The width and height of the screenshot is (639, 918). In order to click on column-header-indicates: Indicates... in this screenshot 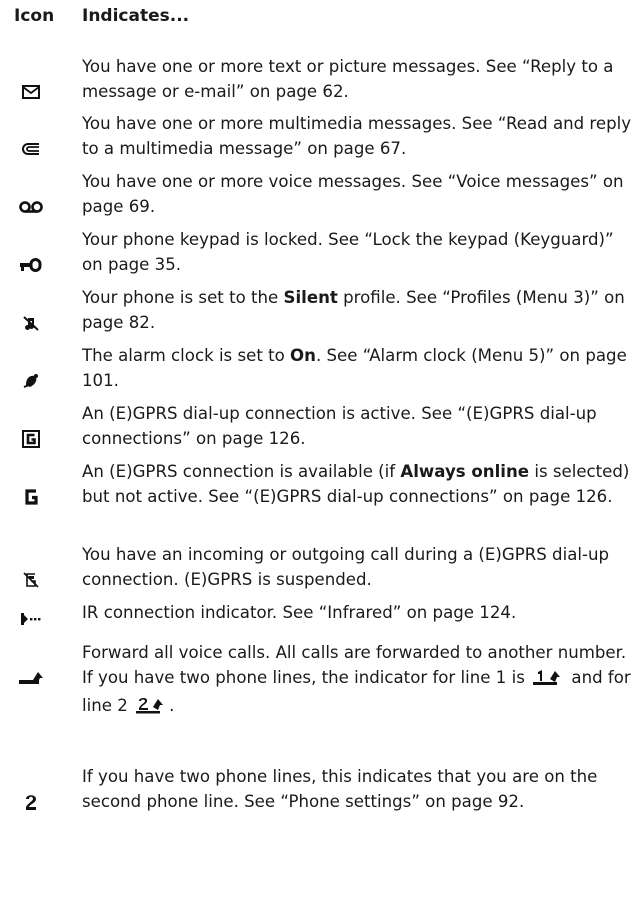, I will do `click(136, 16)`.